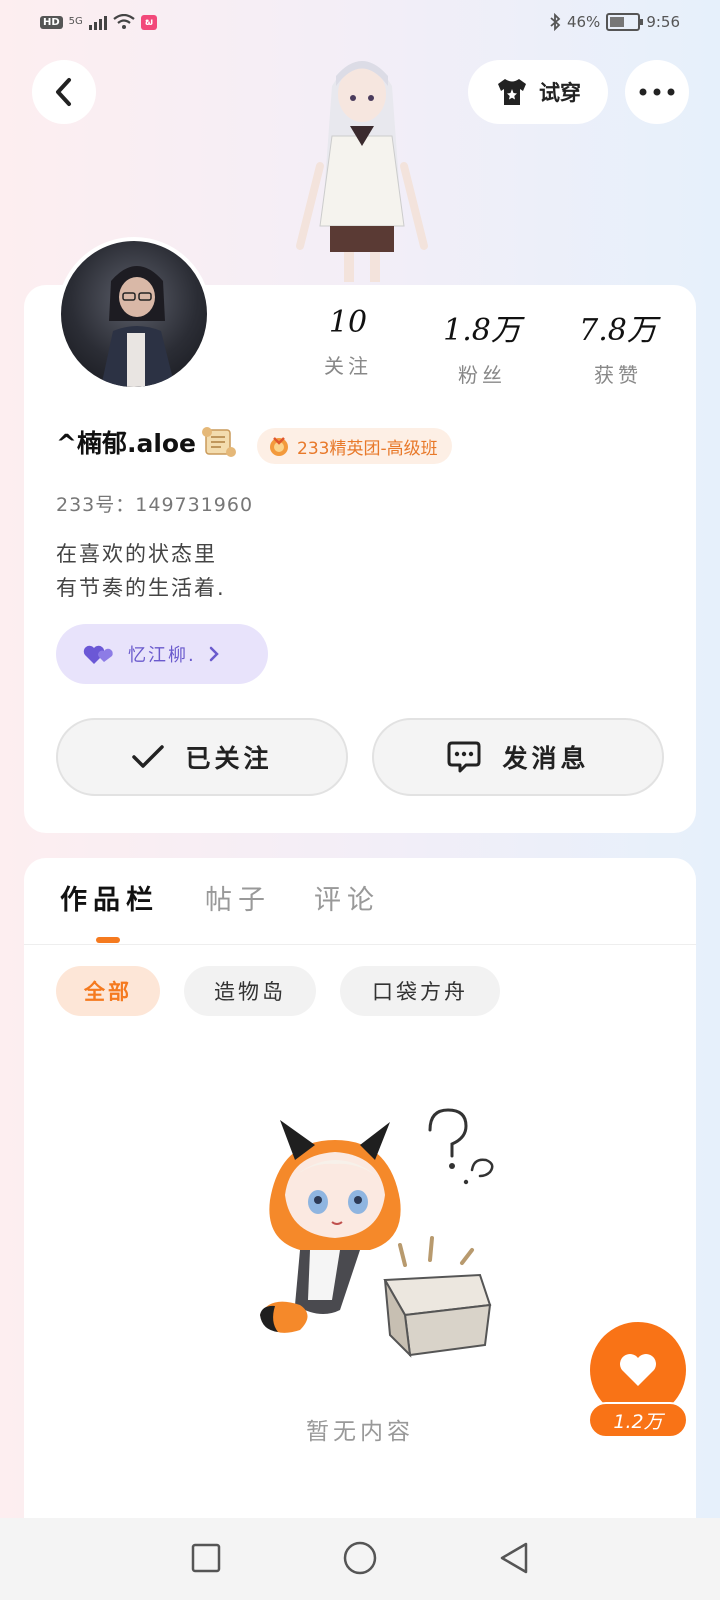 This screenshot has width=720, height=1600. What do you see at coordinates (555, 22) in the screenshot?
I see `bluetooth-icon` at bounding box center [555, 22].